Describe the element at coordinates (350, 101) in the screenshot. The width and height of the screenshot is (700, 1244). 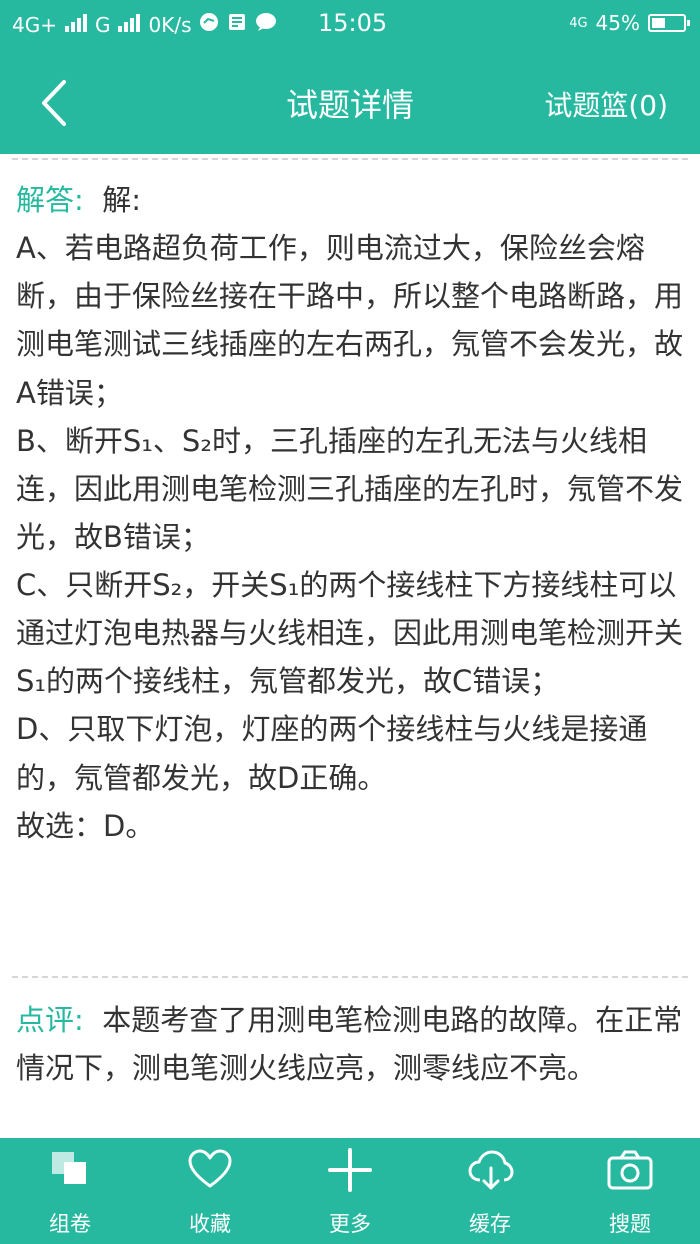
I see `navigation-bar: 试题详情 试题篮(0)` at that location.